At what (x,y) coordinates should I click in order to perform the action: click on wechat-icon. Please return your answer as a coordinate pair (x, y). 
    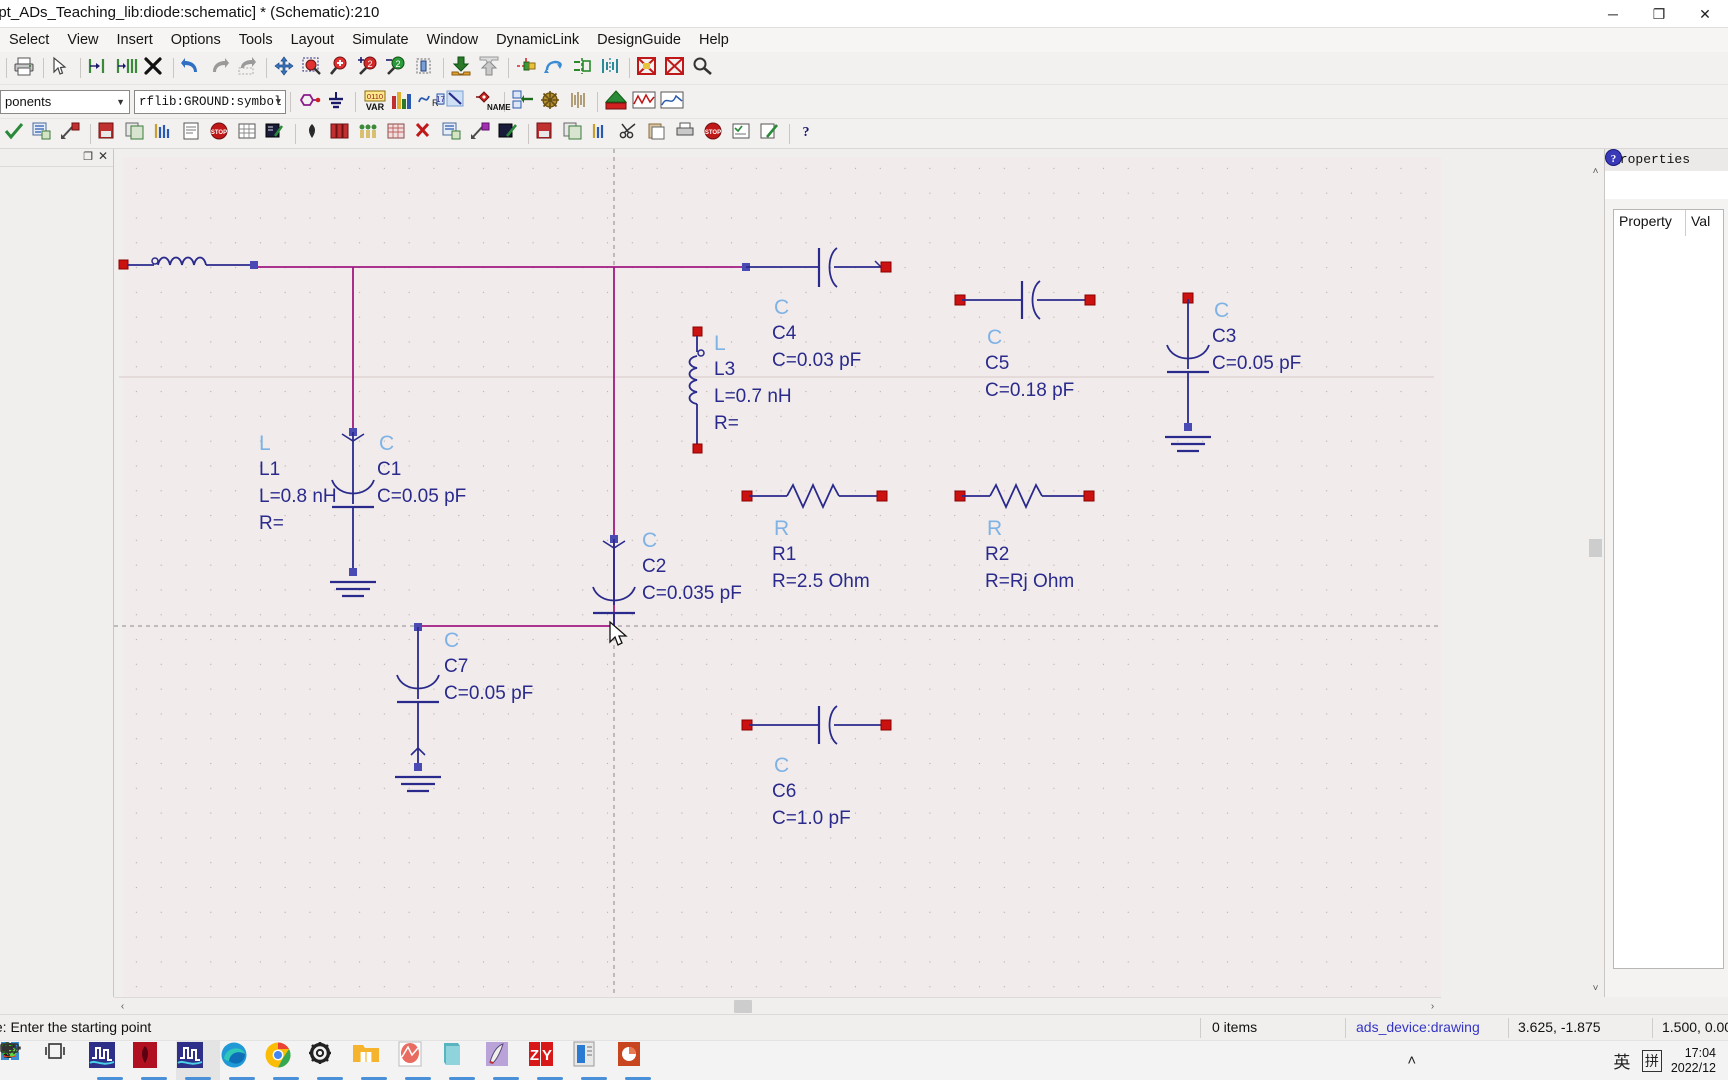
    Looking at the image, I should click on (758, 1060).